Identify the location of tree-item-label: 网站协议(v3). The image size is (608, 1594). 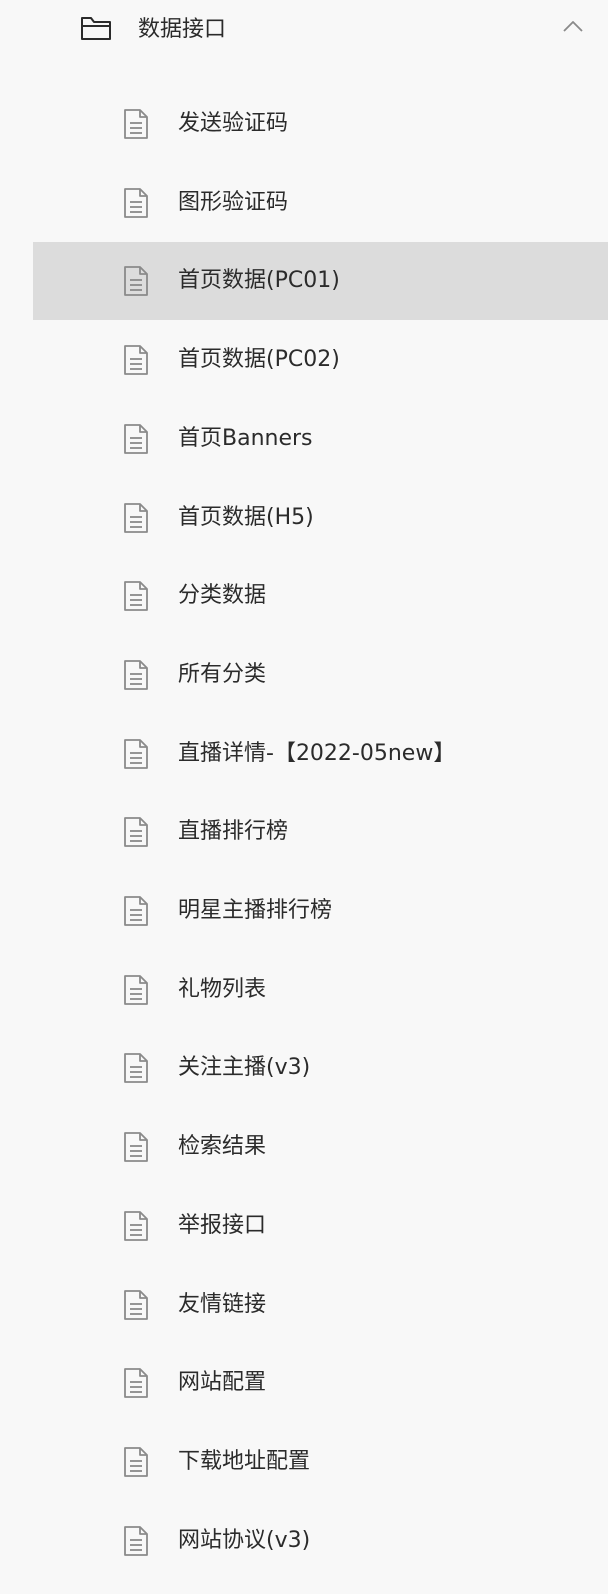
(244, 1540).